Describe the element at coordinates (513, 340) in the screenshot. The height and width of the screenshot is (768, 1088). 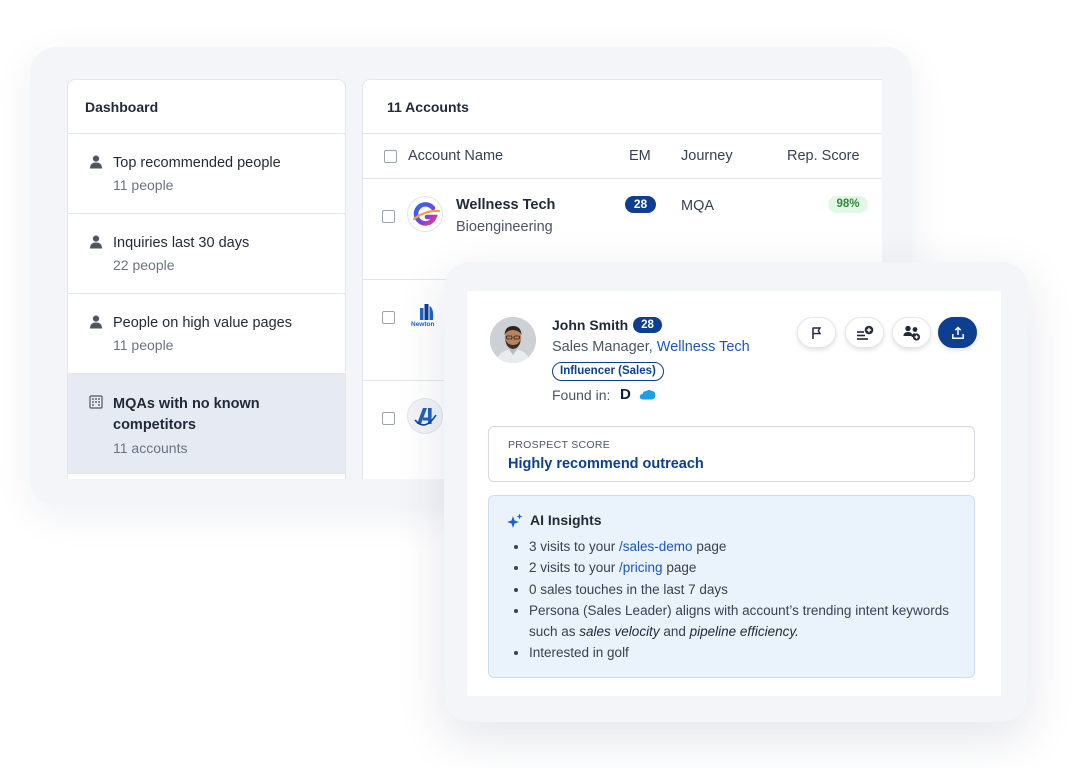
I see `avatar` at that location.